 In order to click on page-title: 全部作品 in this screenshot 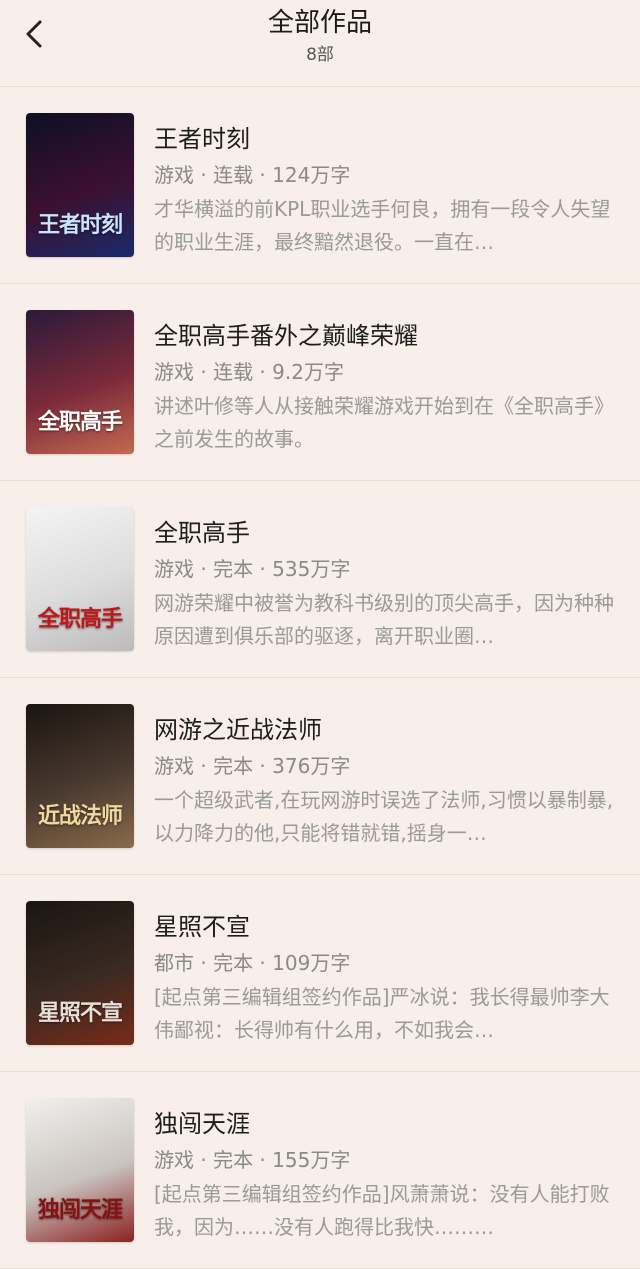, I will do `click(319, 23)`.